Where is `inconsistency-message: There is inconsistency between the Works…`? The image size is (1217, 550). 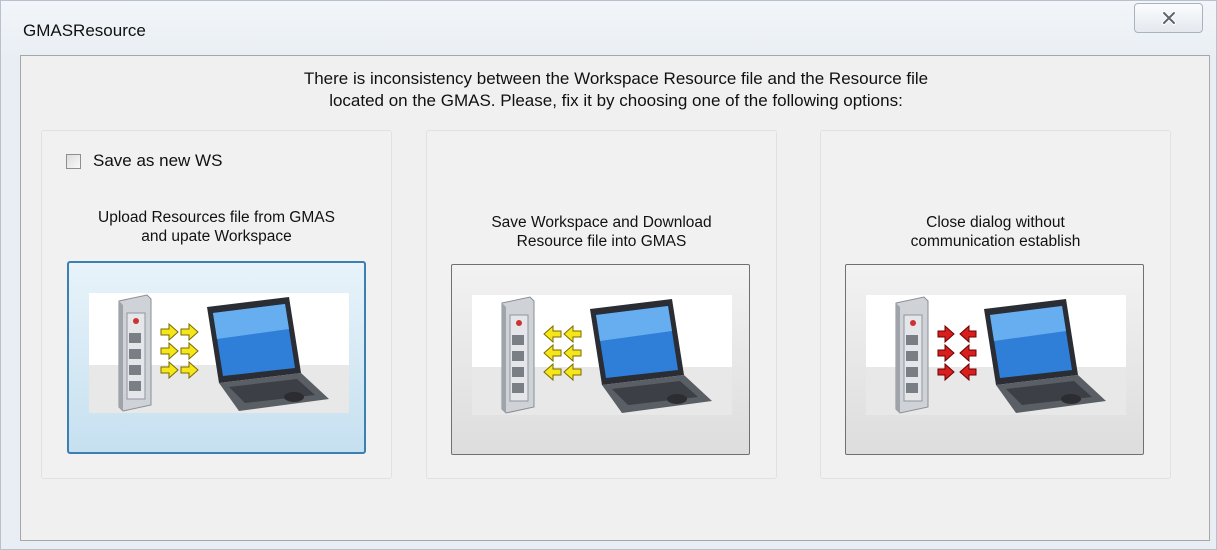
inconsistency-message: There is inconsistency between the Works… is located at coordinates (616, 90).